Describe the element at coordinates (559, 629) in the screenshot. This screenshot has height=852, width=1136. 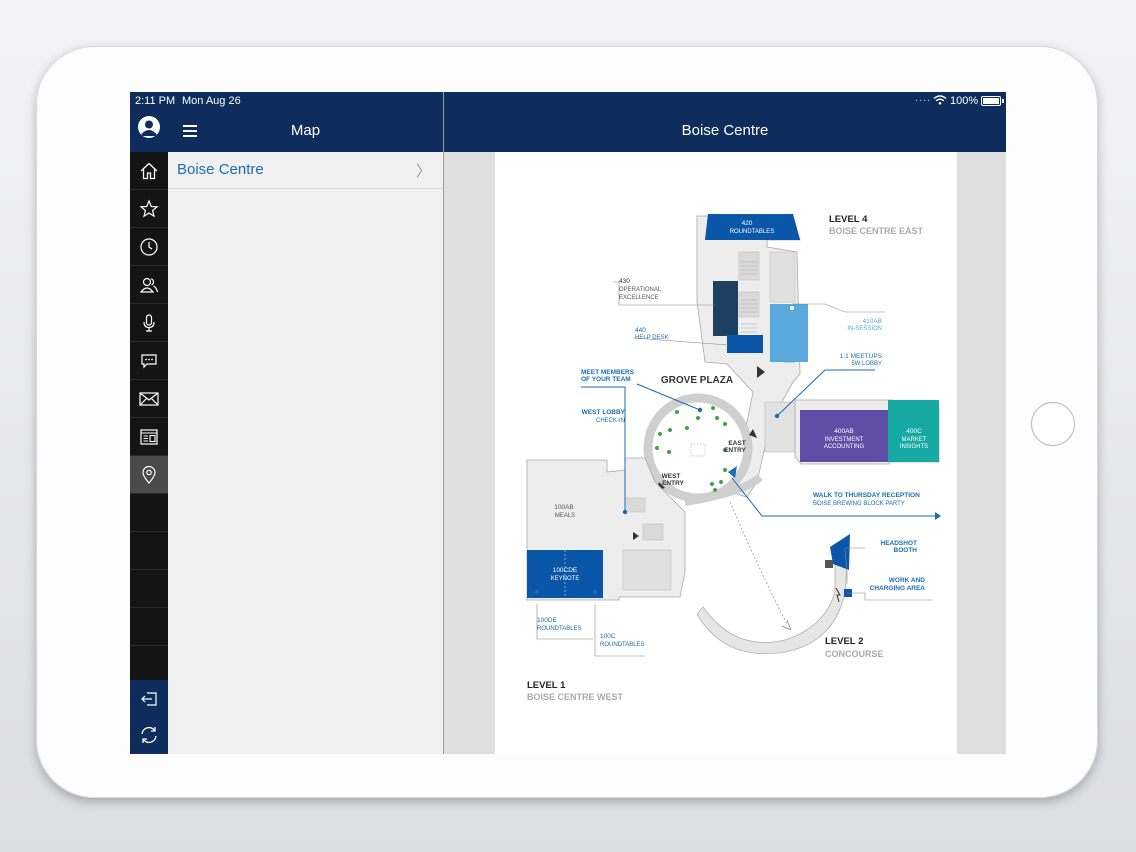
I see `label-100de-name: ROUNDTABLES` at that location.